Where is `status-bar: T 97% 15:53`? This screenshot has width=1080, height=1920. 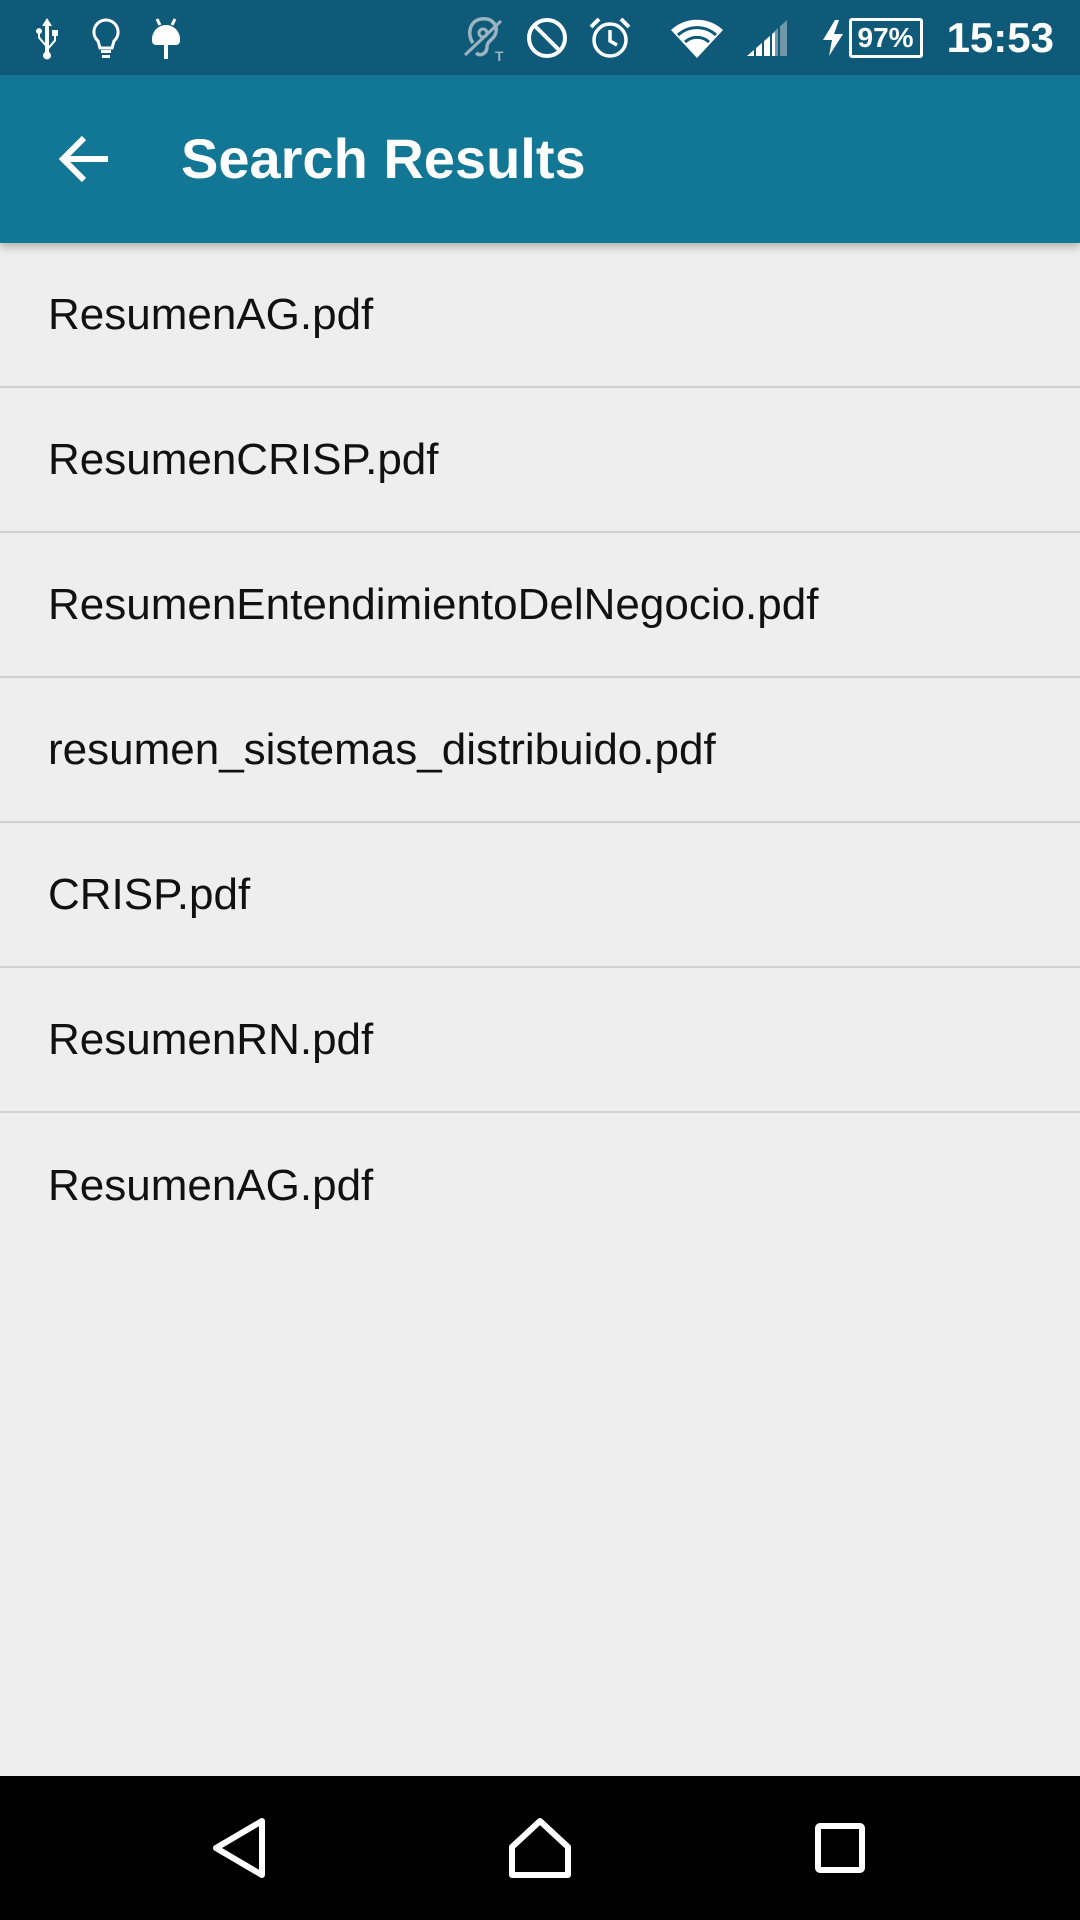 status-bar: T 97% 15:53 is located at coordinates (540, 37).